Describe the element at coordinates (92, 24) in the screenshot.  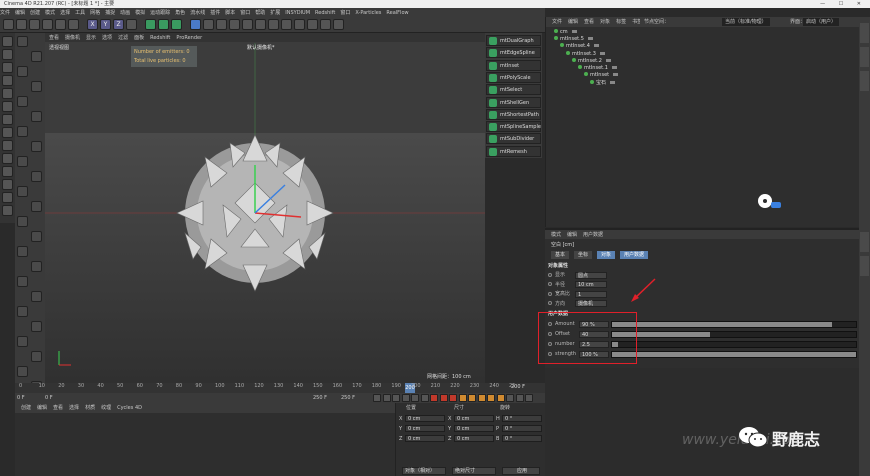
I see `axis-x-icon: X` at that location.